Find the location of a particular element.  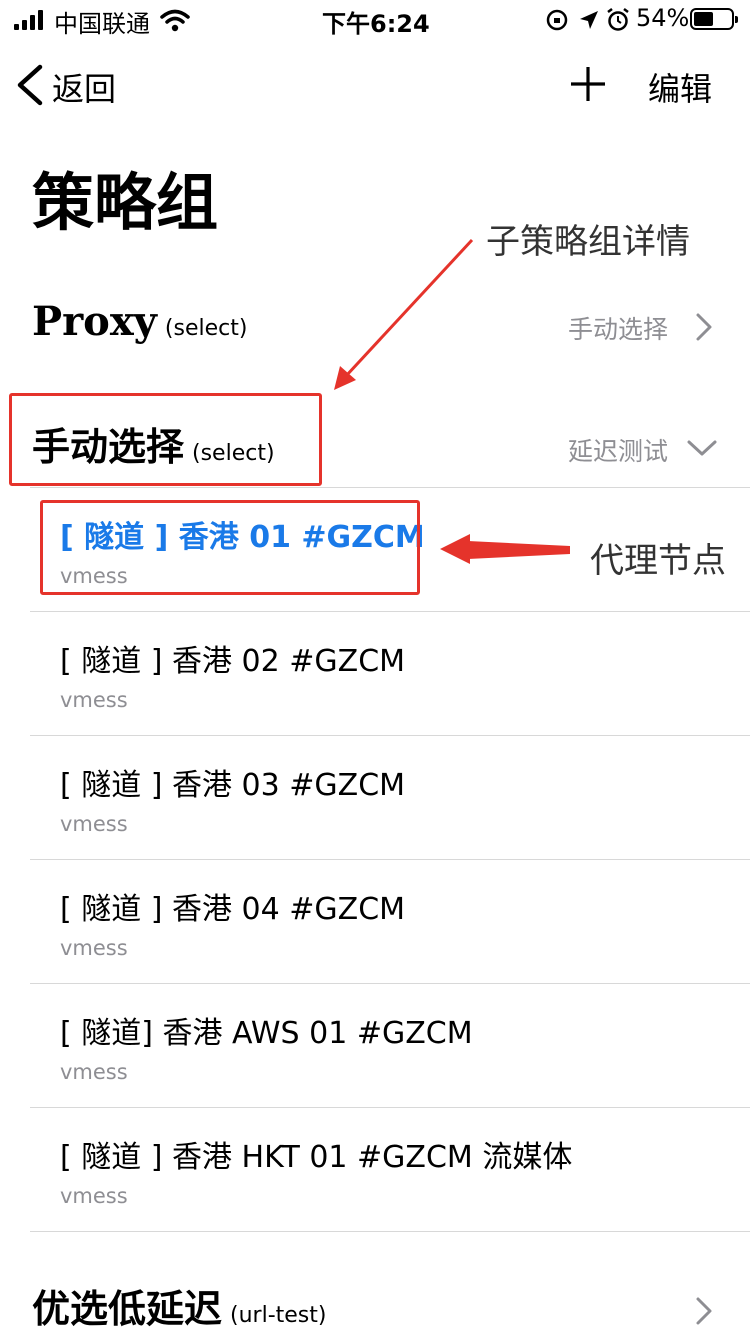

chevron-left-icon is located at coordinates (30, 85).